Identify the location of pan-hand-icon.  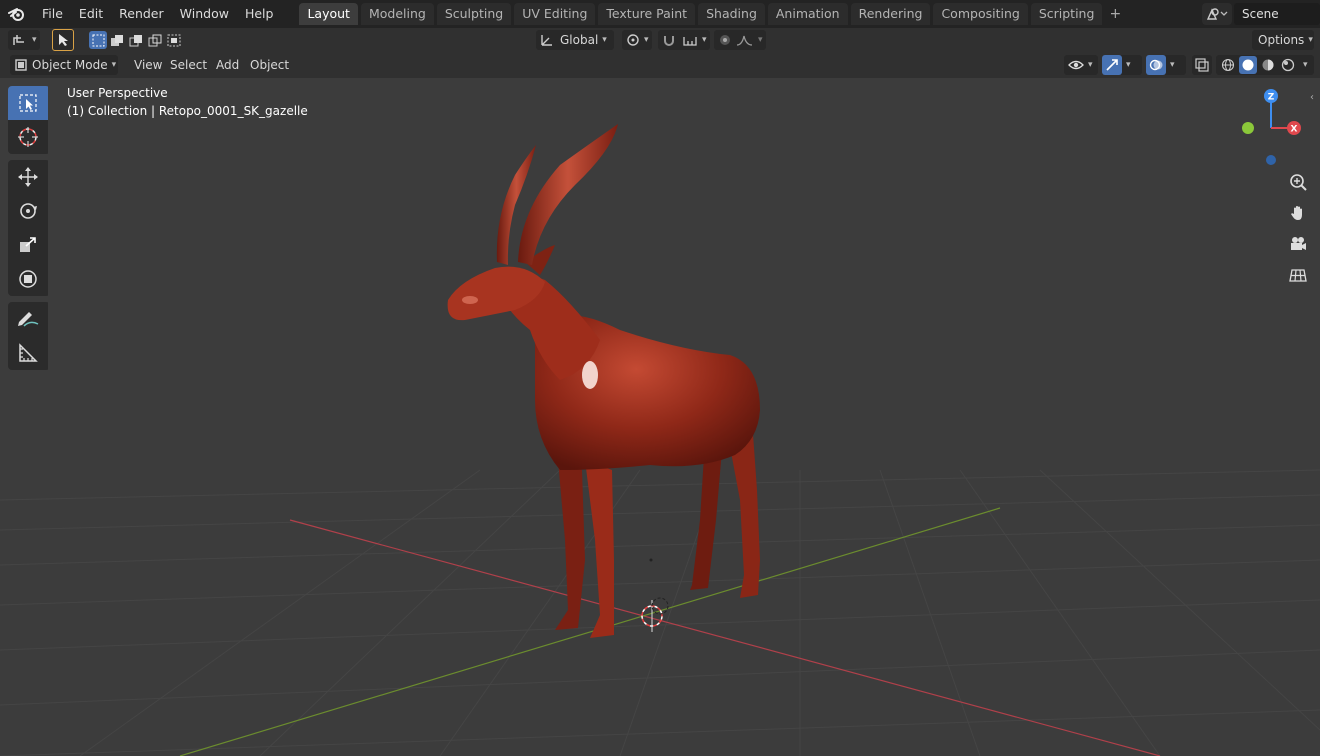
(1296, 213).